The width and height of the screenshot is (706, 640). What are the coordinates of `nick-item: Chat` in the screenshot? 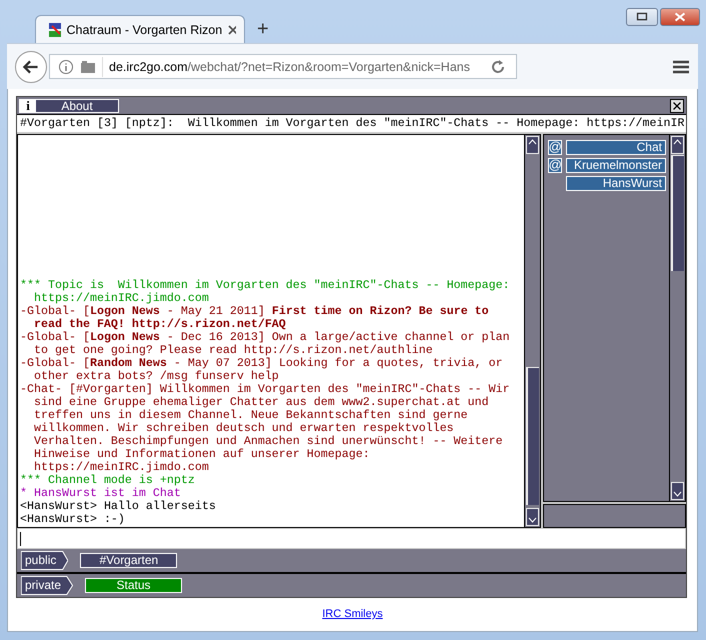 It's located at (616, 147).